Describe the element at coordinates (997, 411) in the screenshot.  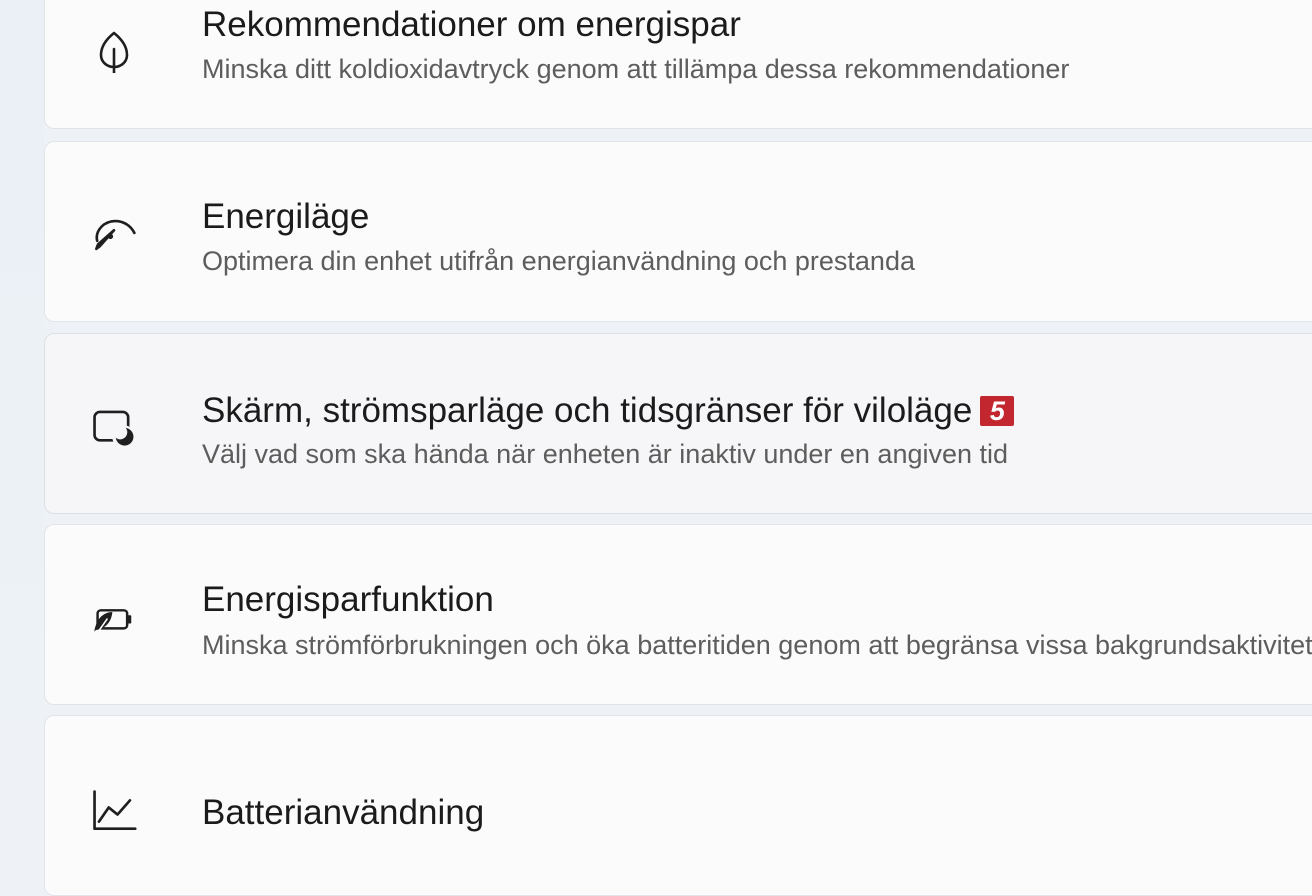
I see `annotation-badge: 5` at that location.